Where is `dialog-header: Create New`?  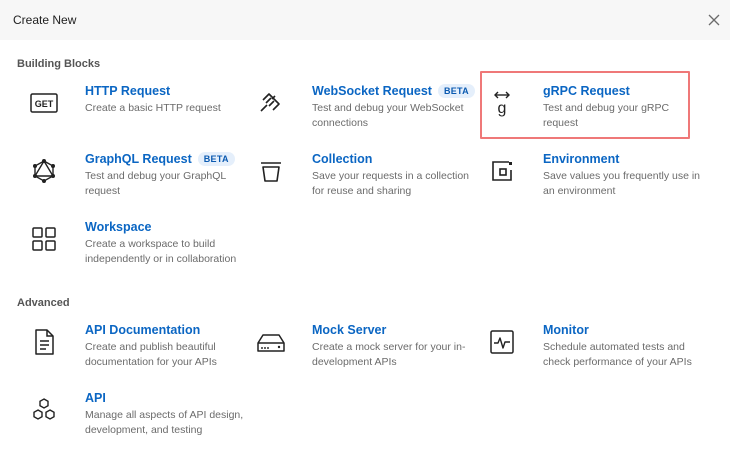
dialog-header: Create New is located at coordinates (365, 20).